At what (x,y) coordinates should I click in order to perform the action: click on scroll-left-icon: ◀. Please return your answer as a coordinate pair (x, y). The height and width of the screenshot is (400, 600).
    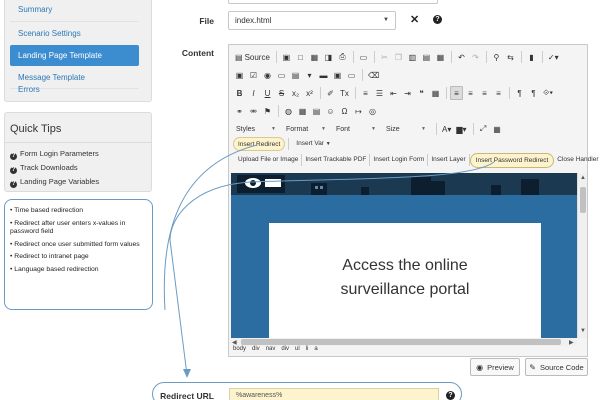
    Looking at the image, I should click on (234, 342).